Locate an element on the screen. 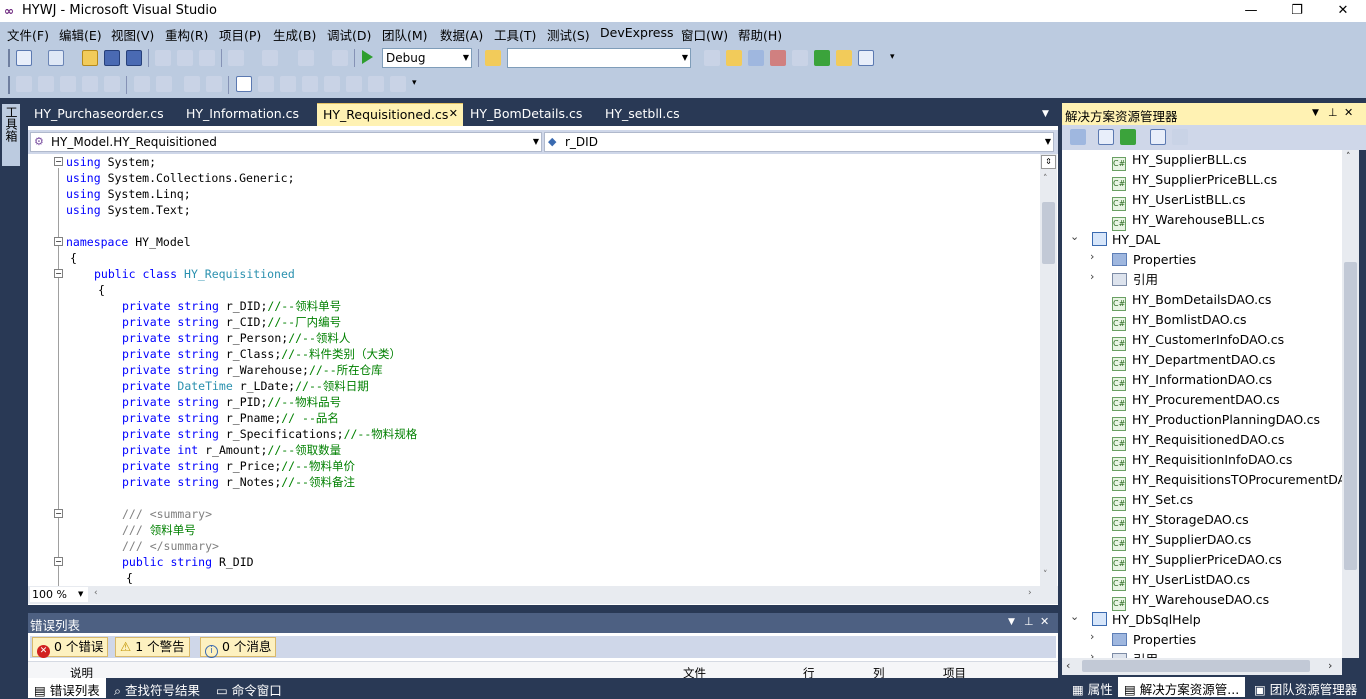  tree-item-hy-storagedao-cs: C# HY_StorageDAO.cs is located at coordinates (1180, 520).